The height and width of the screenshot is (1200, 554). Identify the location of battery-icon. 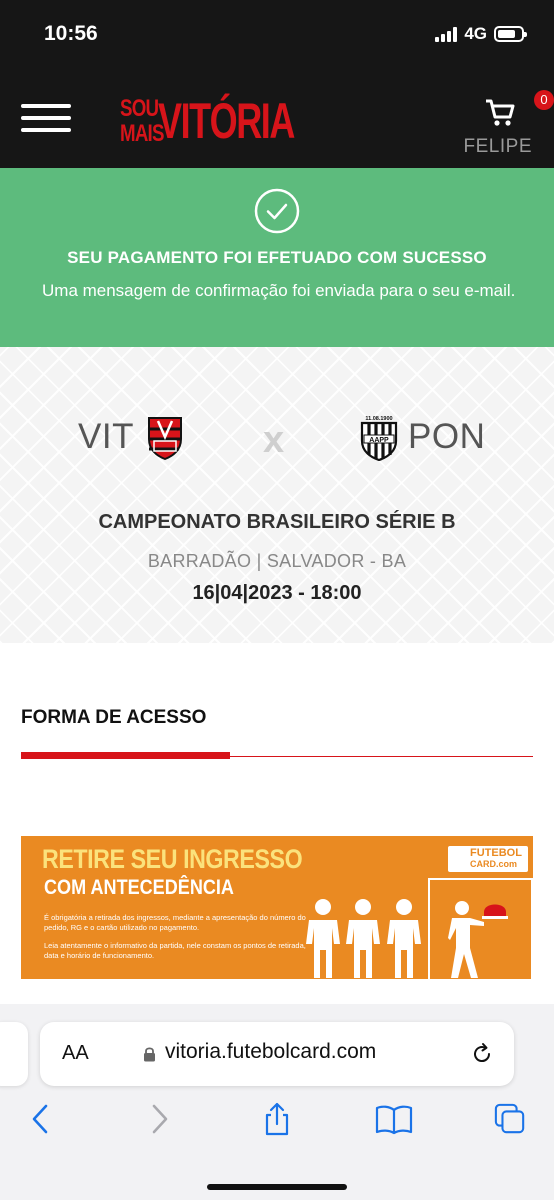
(510, 34).